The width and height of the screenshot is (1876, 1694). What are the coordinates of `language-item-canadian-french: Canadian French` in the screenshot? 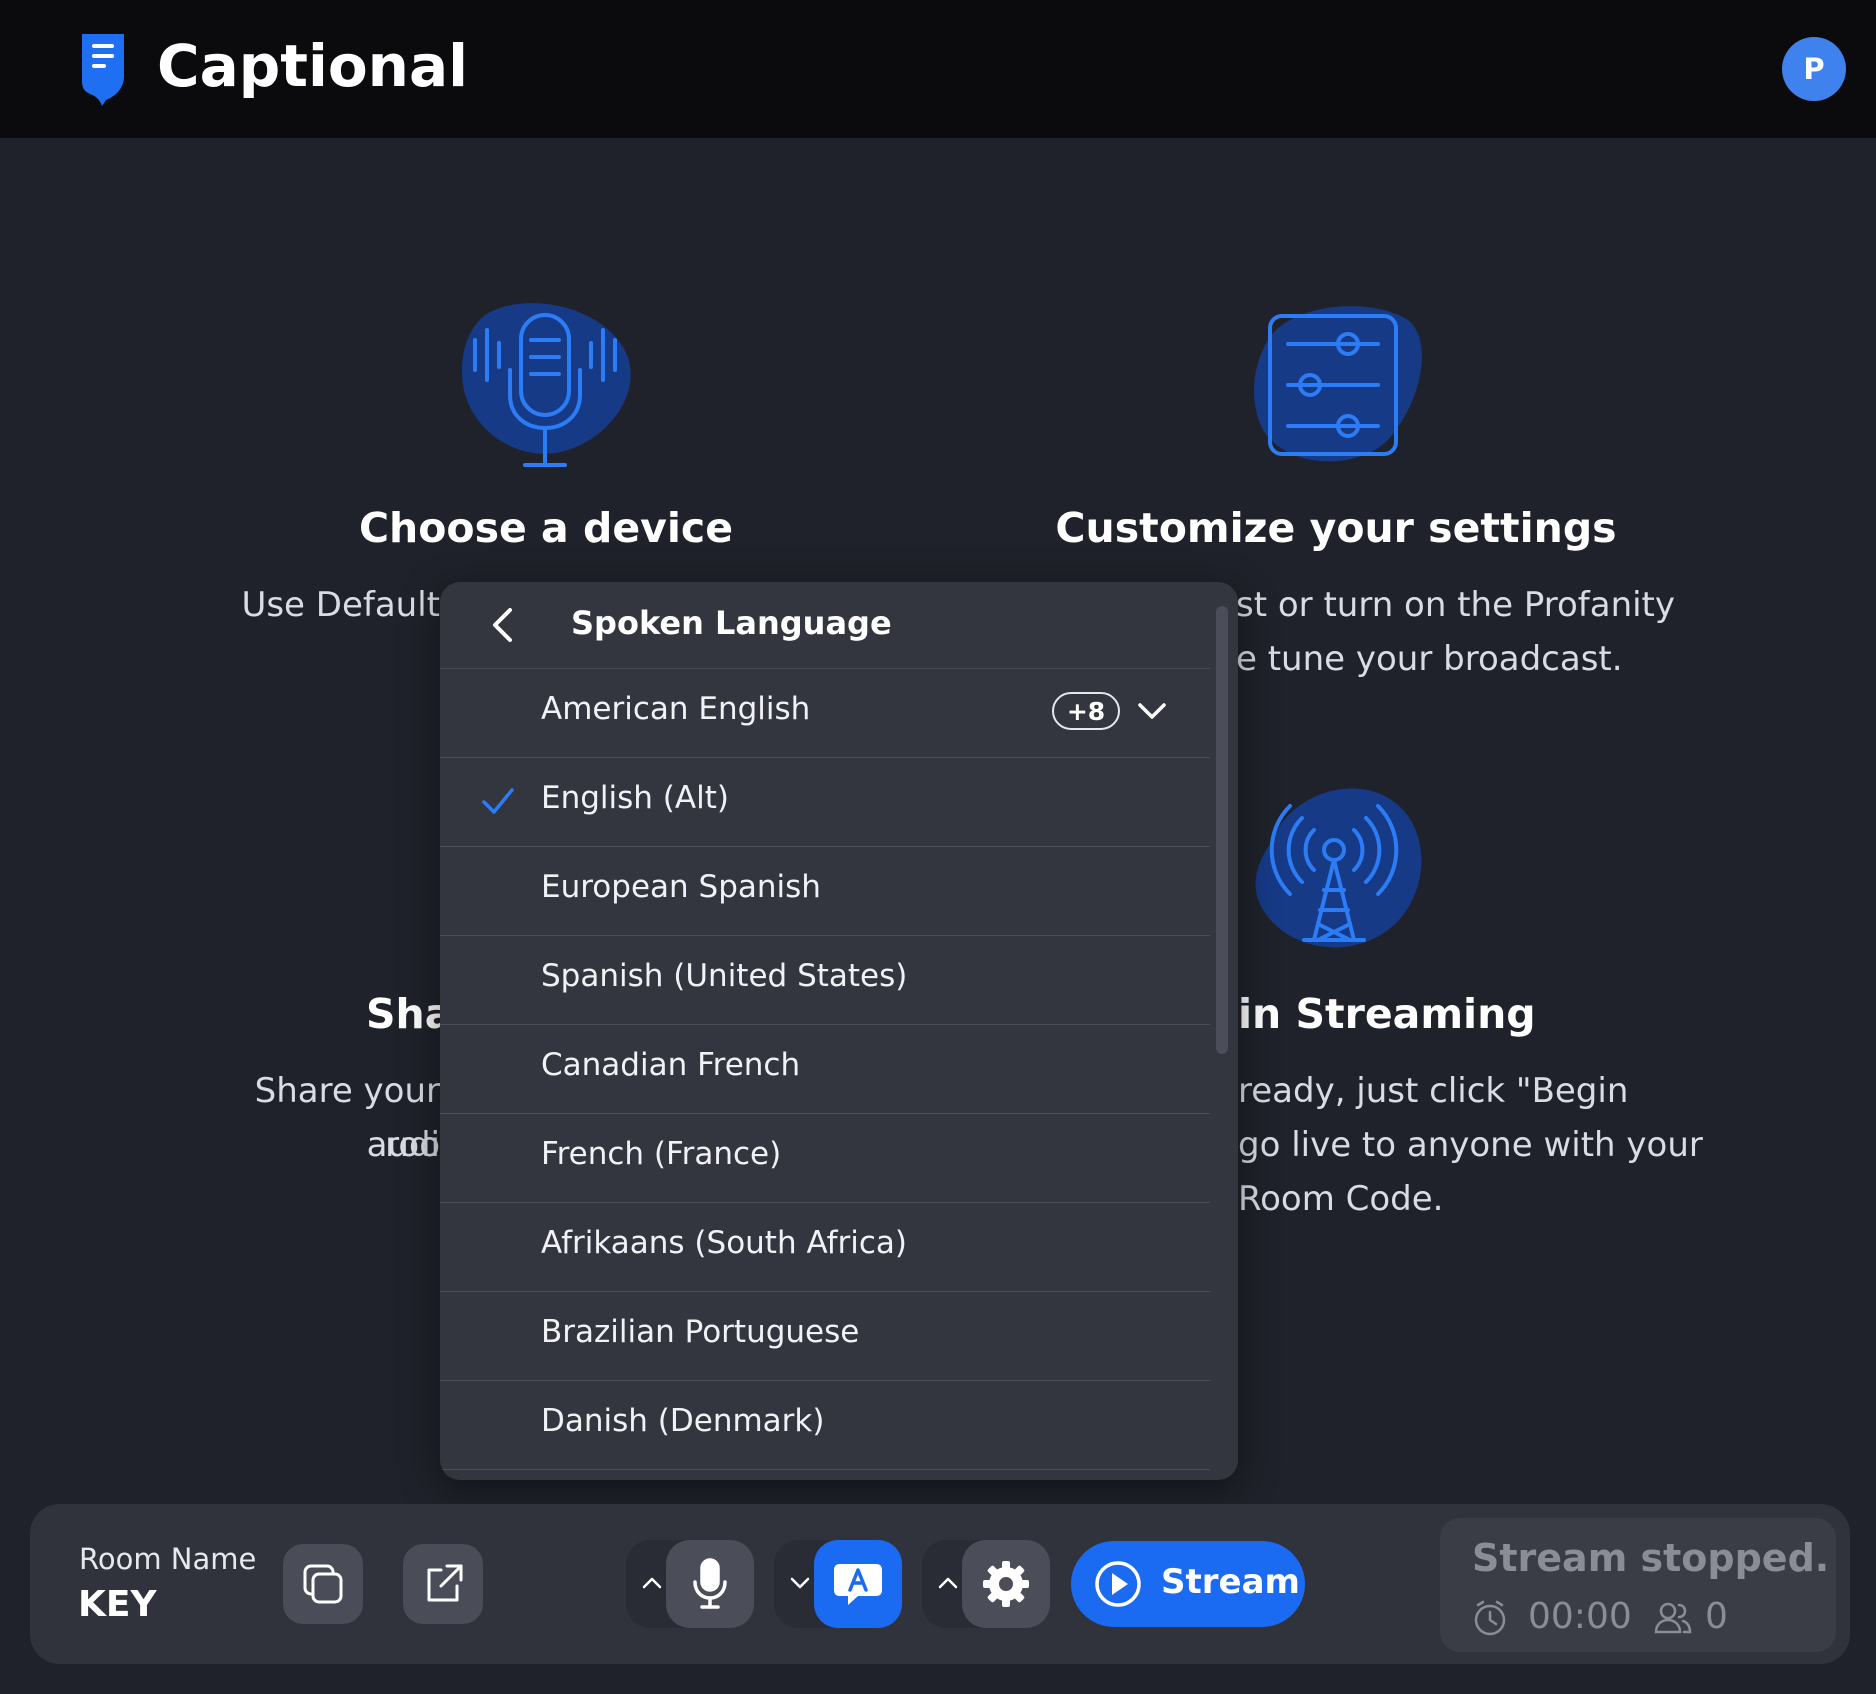 It's located at (825, 1069).